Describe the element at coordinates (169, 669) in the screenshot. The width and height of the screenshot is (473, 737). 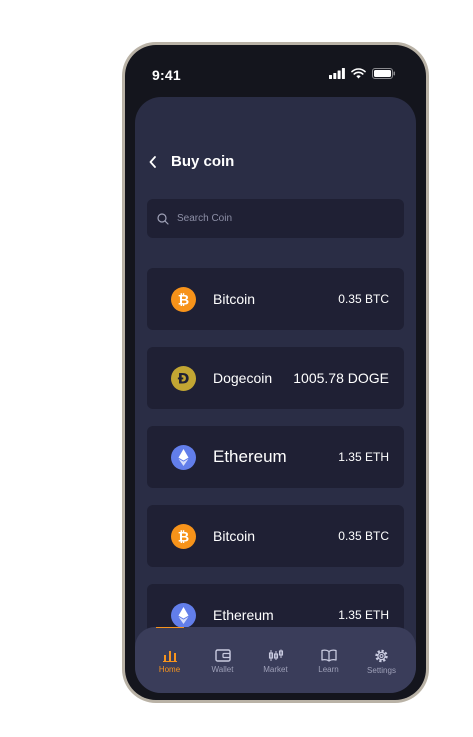
I see `tab-label: Home` at that location.